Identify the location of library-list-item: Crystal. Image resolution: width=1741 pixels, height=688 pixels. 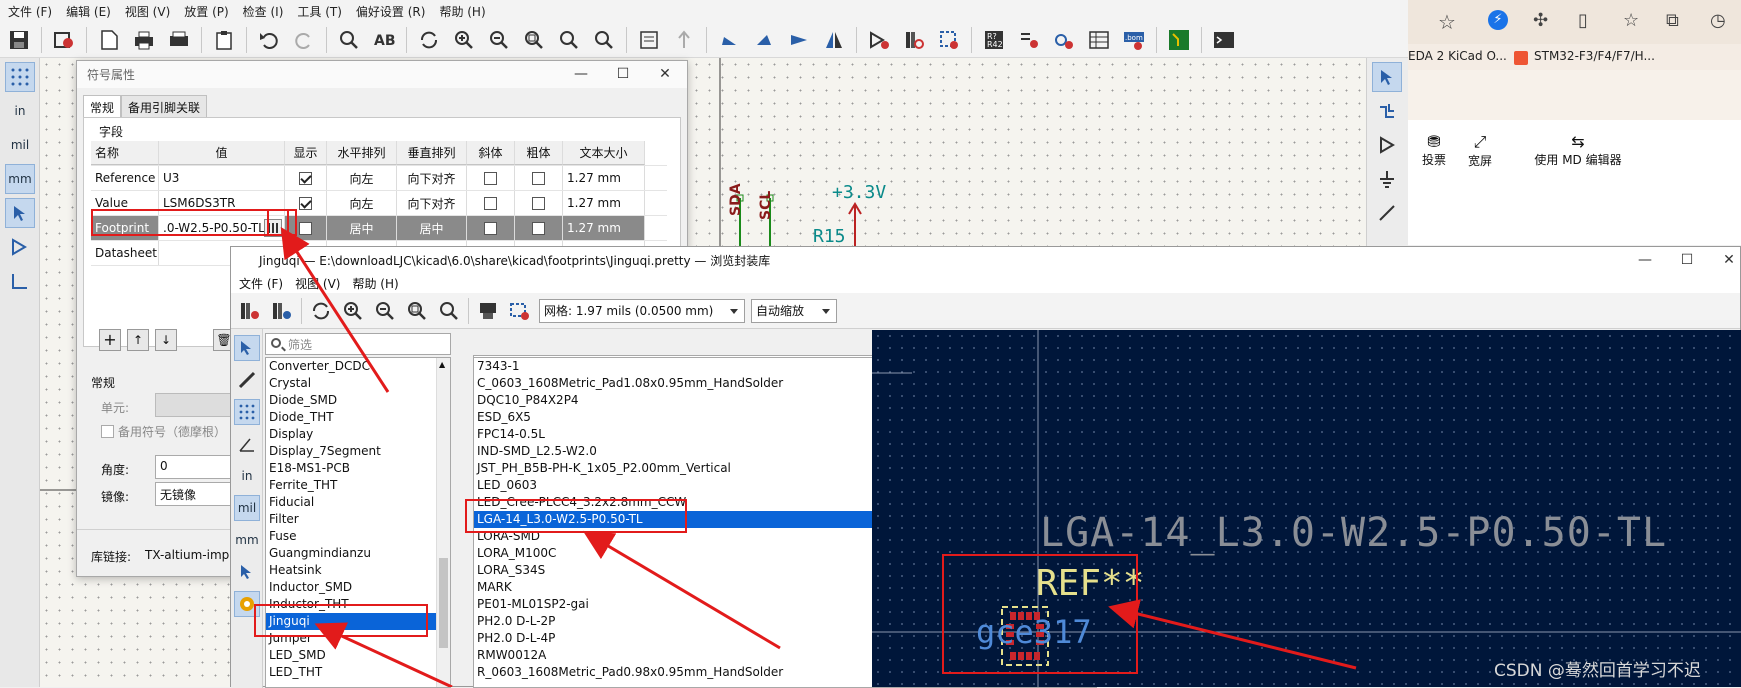
(358, 383).